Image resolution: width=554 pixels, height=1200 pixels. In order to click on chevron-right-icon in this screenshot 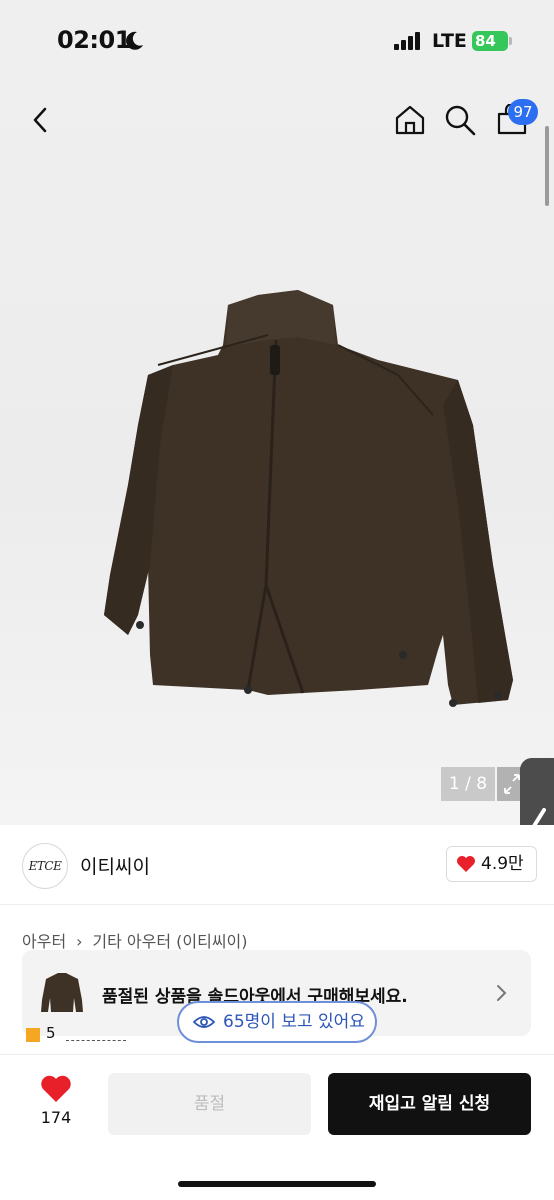, I will do `click(502, 993)`.